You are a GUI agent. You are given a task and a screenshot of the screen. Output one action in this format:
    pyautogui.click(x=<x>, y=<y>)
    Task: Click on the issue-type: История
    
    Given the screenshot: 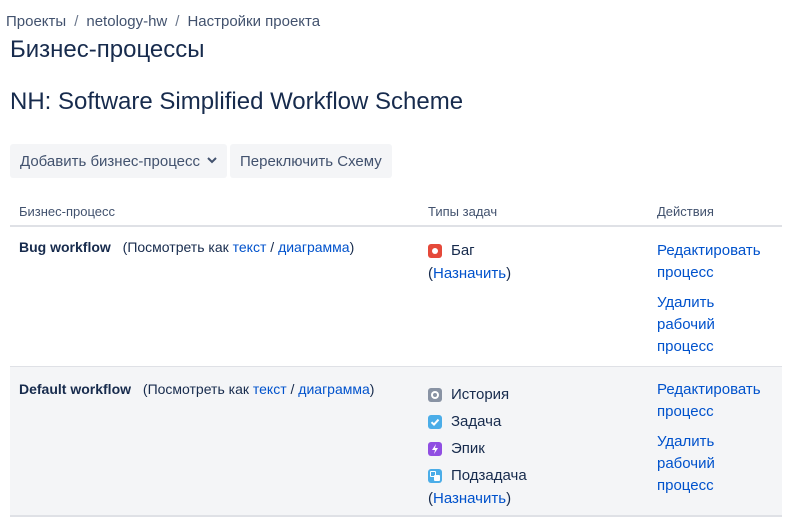 What is the action you would take?
    pyautogui.click(x=533, y=394)
    